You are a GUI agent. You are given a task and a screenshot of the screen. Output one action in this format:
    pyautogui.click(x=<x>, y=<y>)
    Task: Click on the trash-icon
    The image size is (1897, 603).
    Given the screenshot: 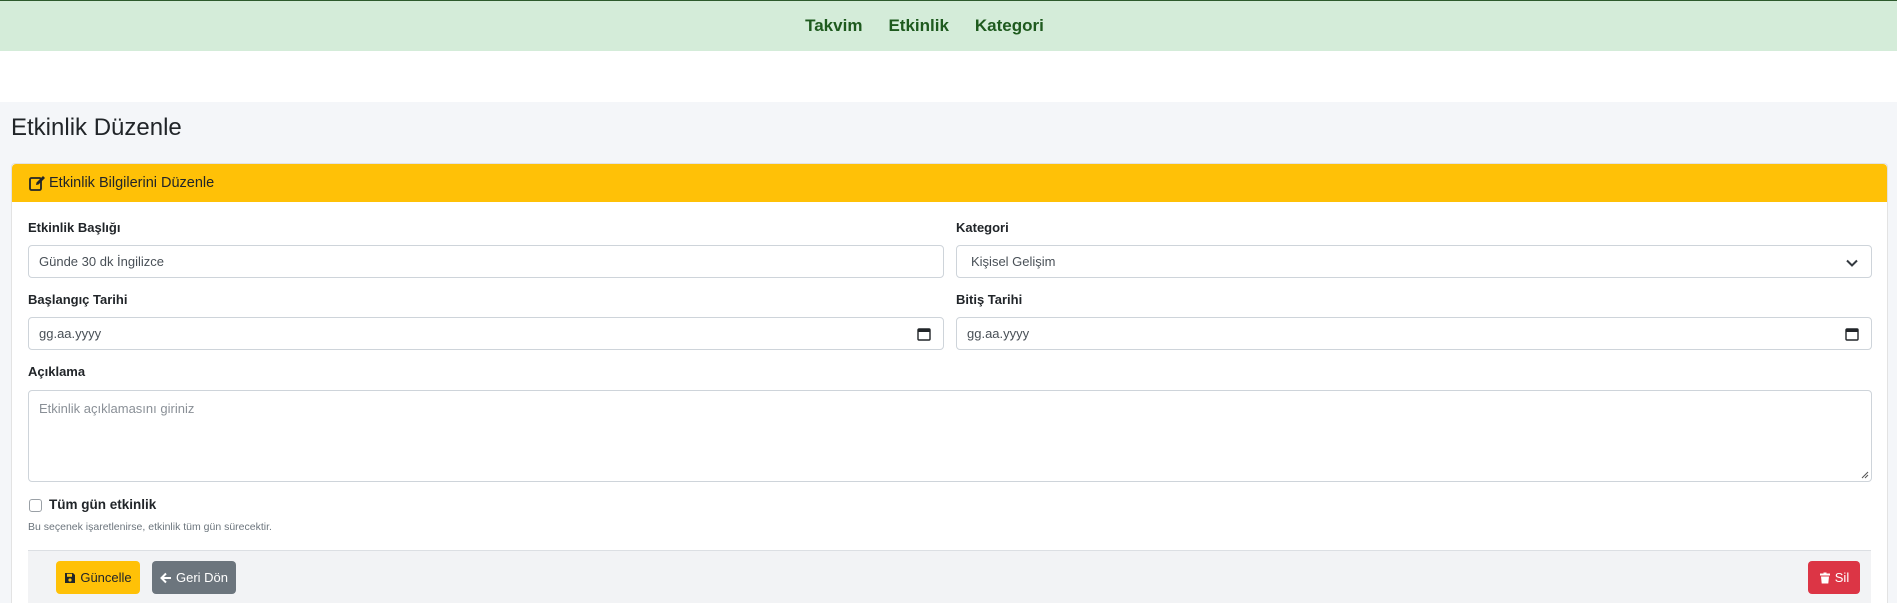 What is the action you would take?
    pyautogui.click(x=1824, y=577)
    